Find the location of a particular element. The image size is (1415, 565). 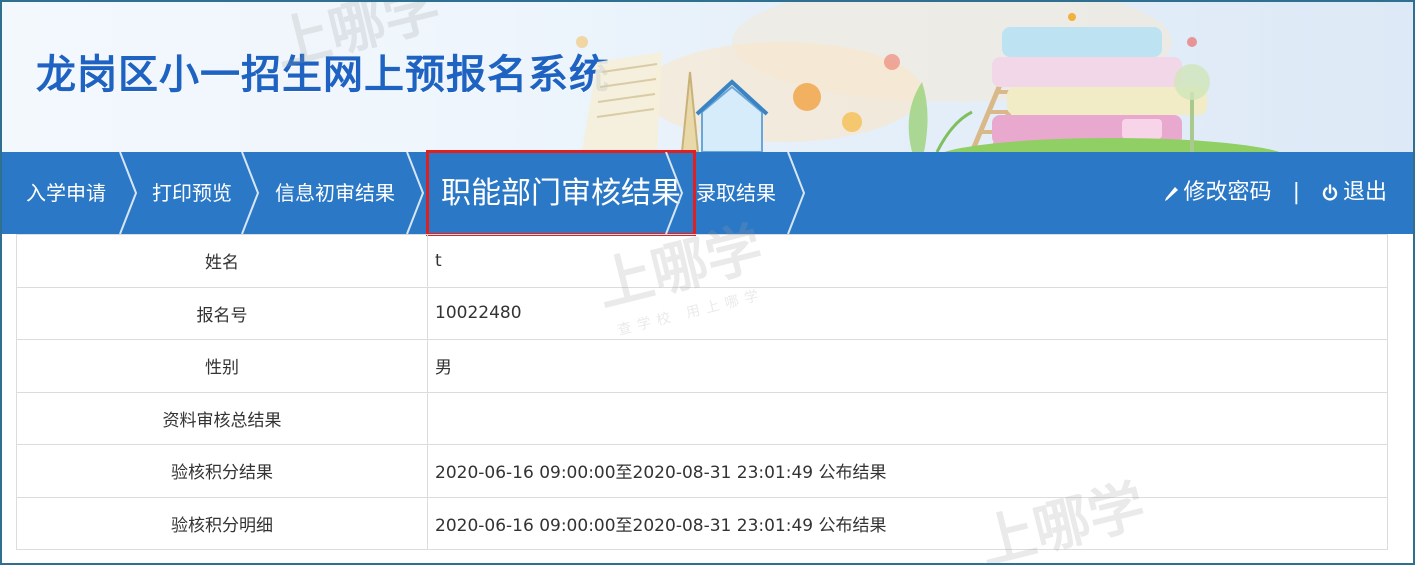

table-row: 资料审核总结果 is located at coordinates (702, 418).